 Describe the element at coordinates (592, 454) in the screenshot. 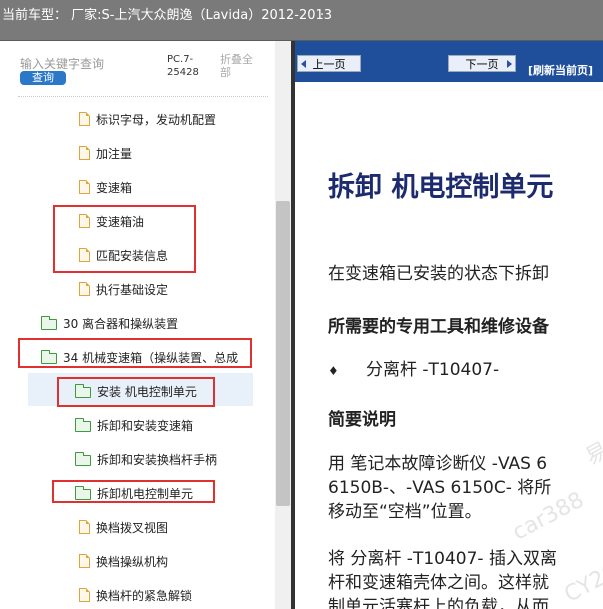

I see `watermark-text: 易` at that location.